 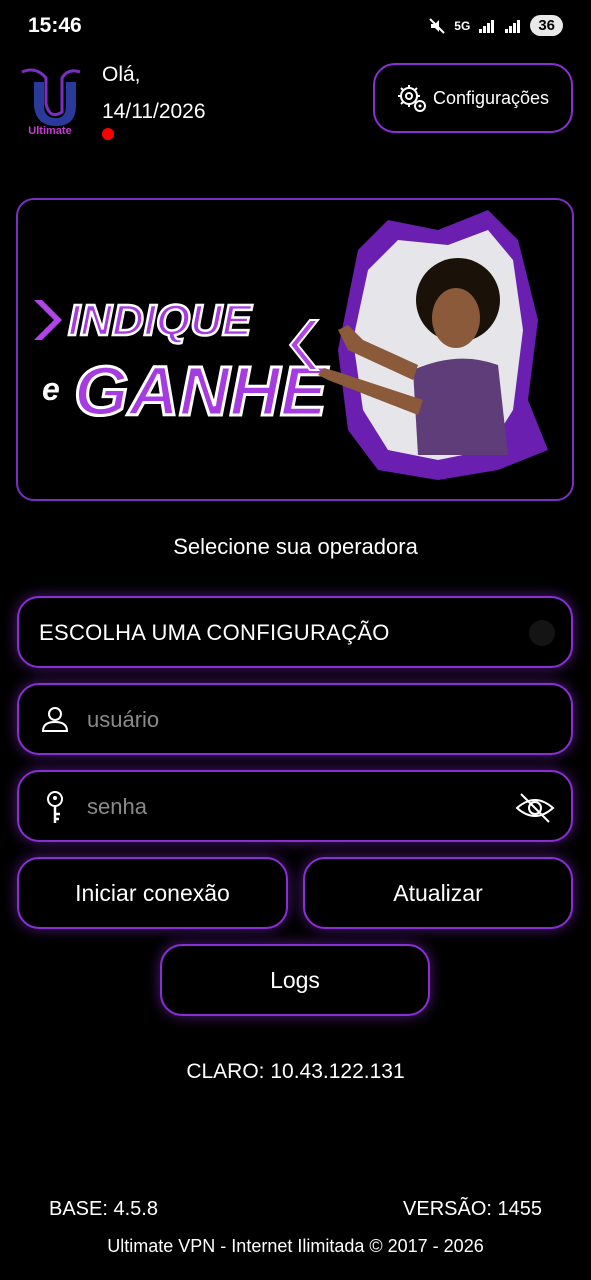 I want to click on app-logo: Ultimate, so click(x=50, y=101).